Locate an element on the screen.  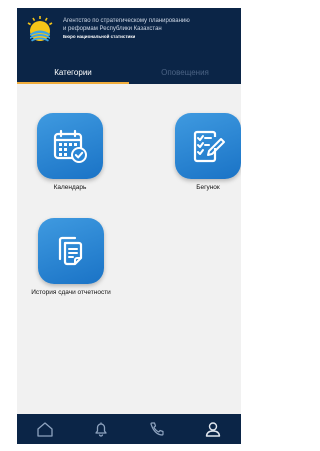
tab-categories-label: Категории is located at coordinates (73, 72).